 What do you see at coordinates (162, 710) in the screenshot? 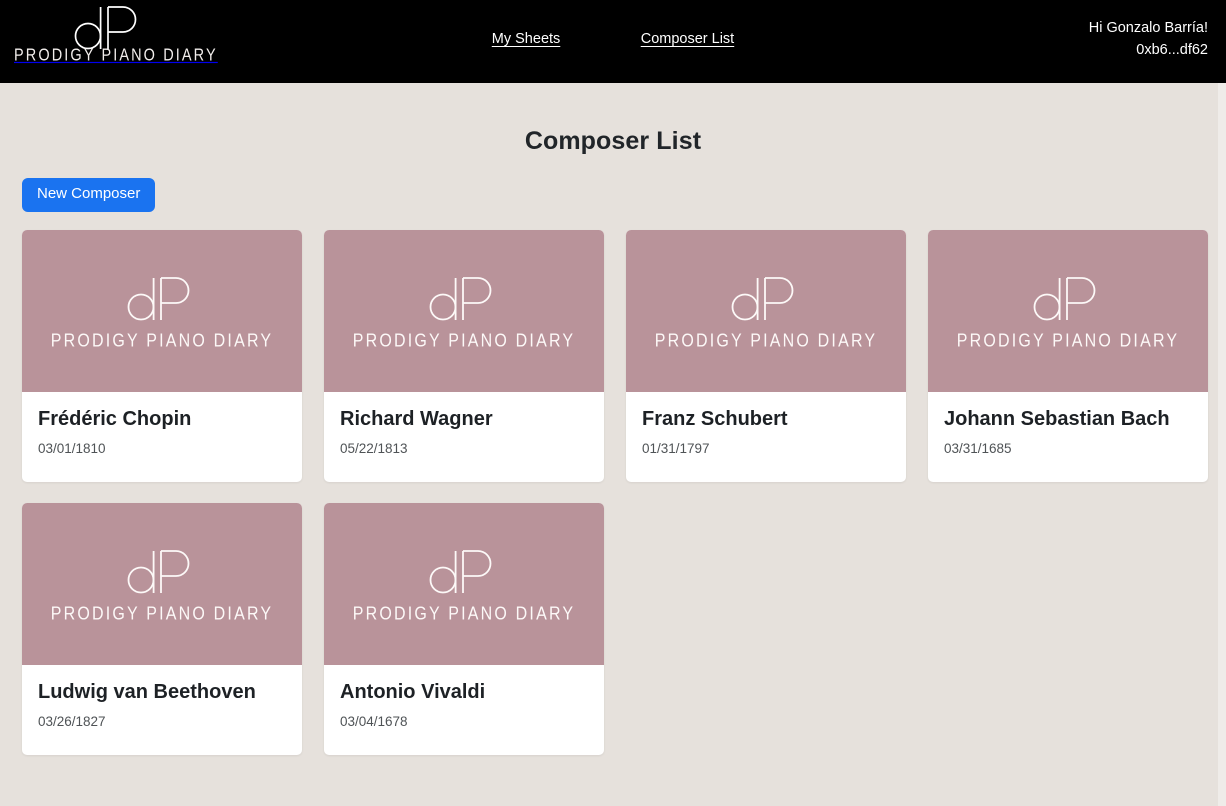
I see `composer-card-body: Ludwig van Beethoven 03/26/1827` at bounding box center [162, 710].